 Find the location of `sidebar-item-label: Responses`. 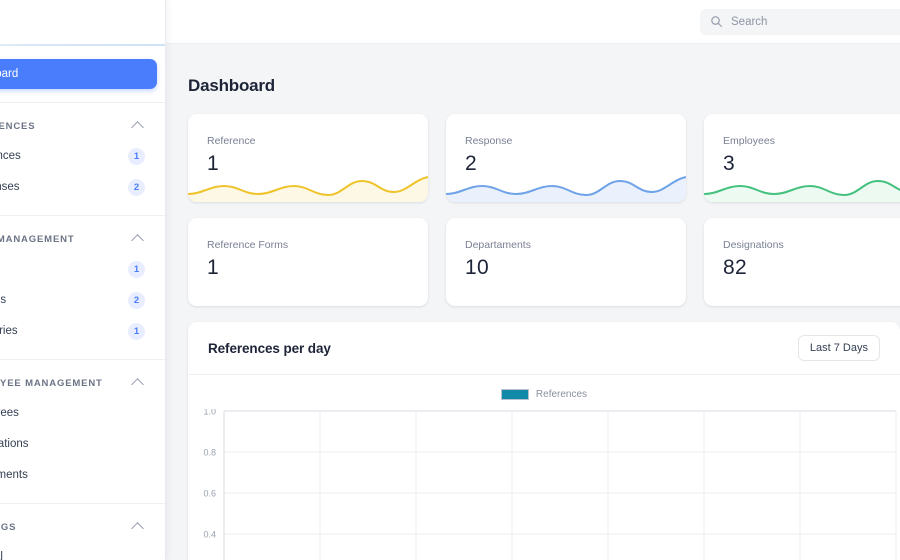

sidebar-item-label: Responses is located at coordinates (10, 187).